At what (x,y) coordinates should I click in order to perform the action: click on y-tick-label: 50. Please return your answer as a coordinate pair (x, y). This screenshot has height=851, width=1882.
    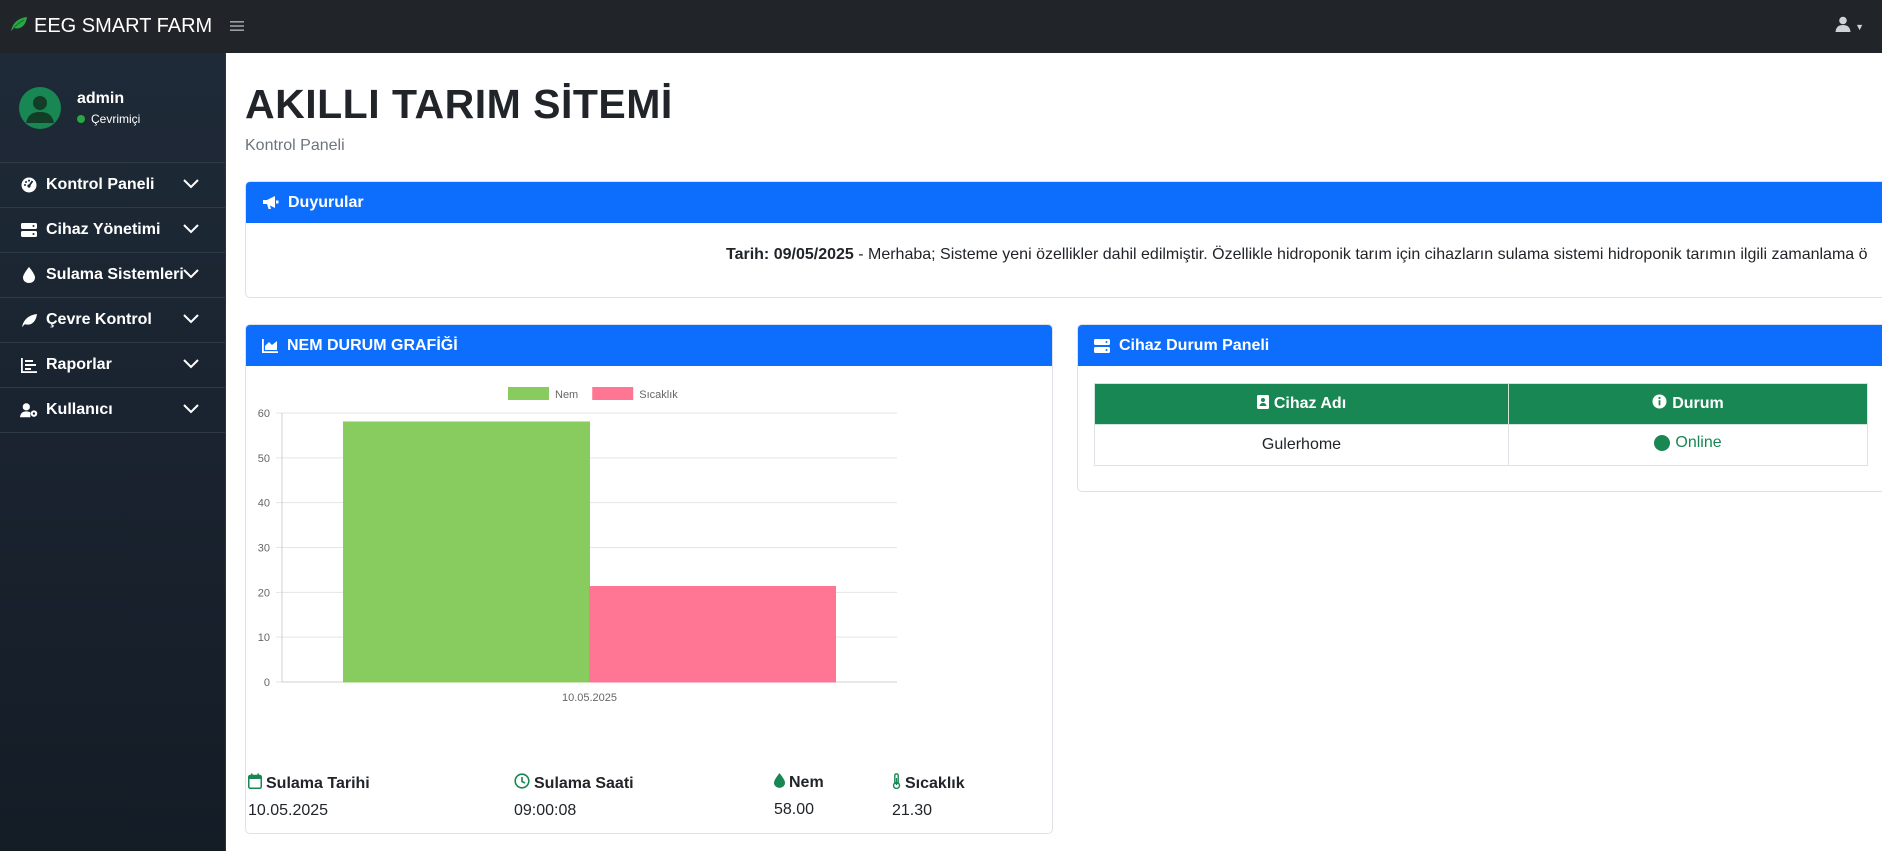
    Looking at the image, I should click on (264, 459).